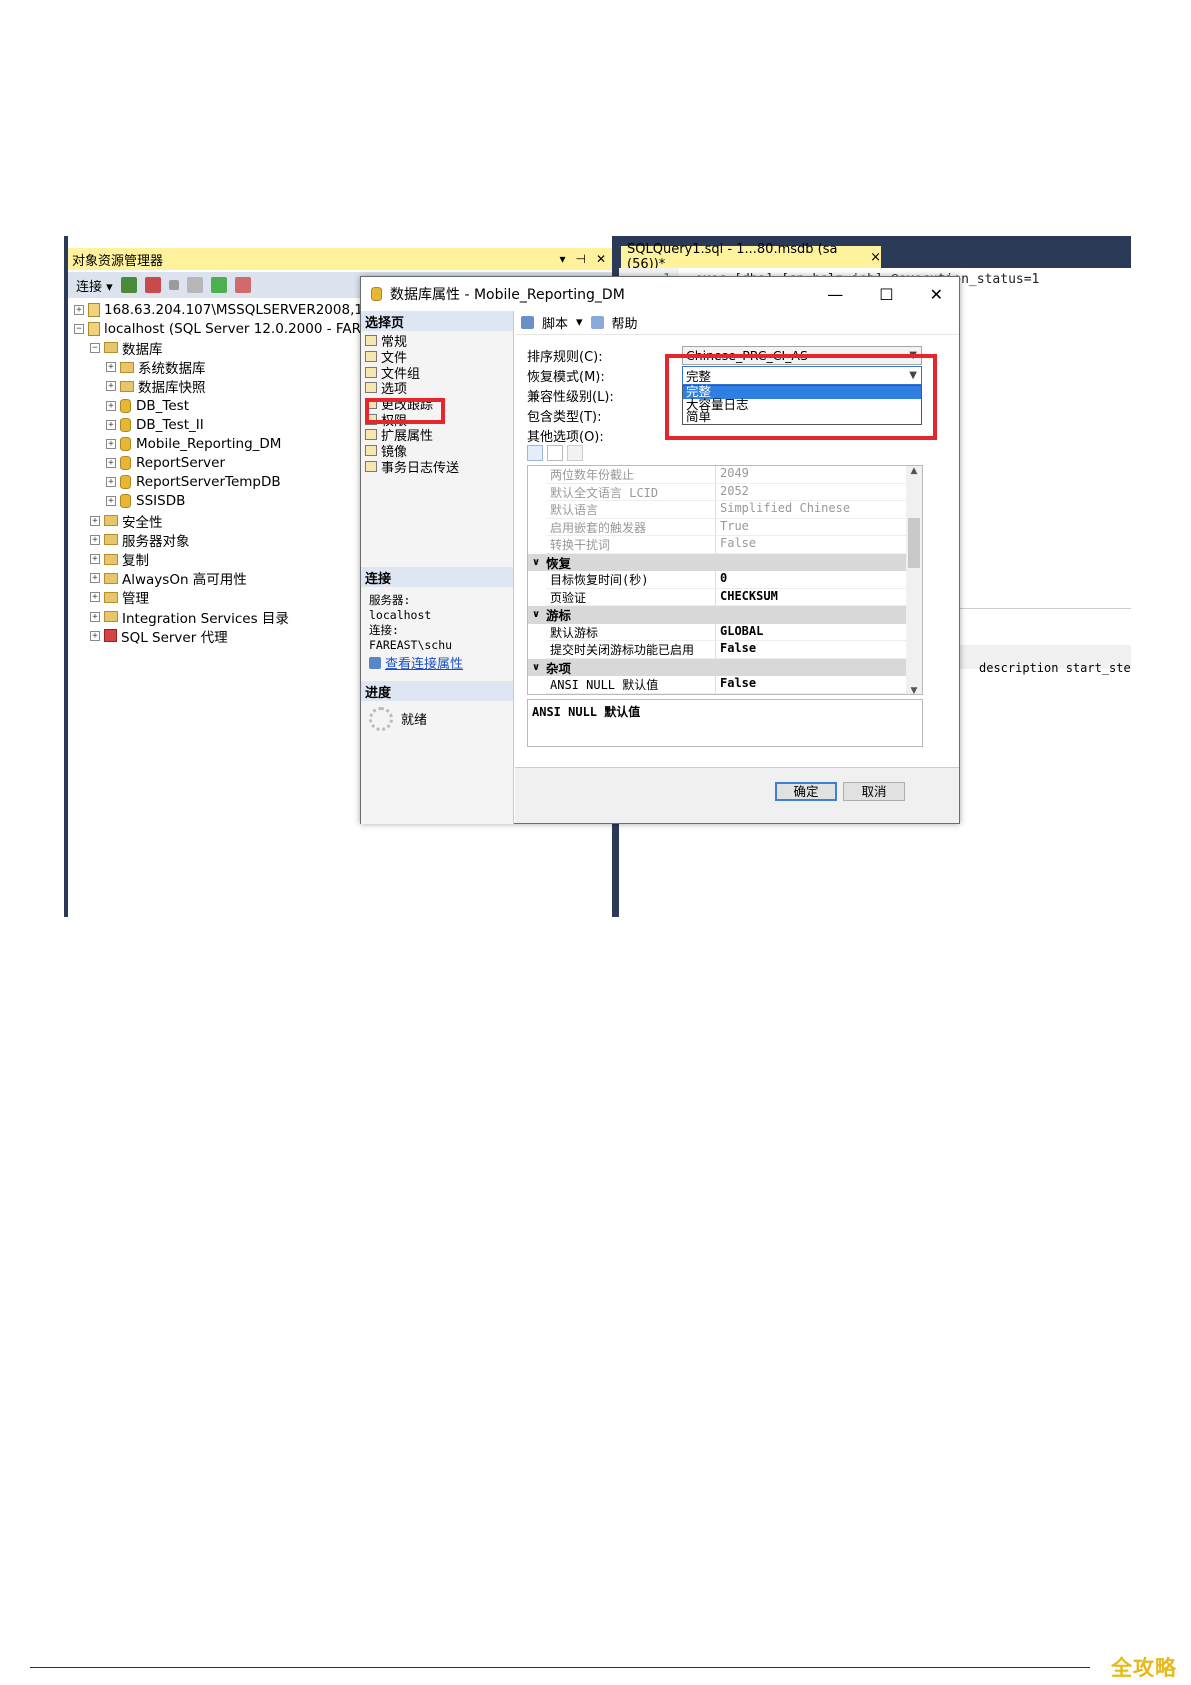 The width and height of the screenshot is (1191, 1685). Describe the element at coordinates (535, 453) in the screenshot. I see `categorized-icon` at that location.